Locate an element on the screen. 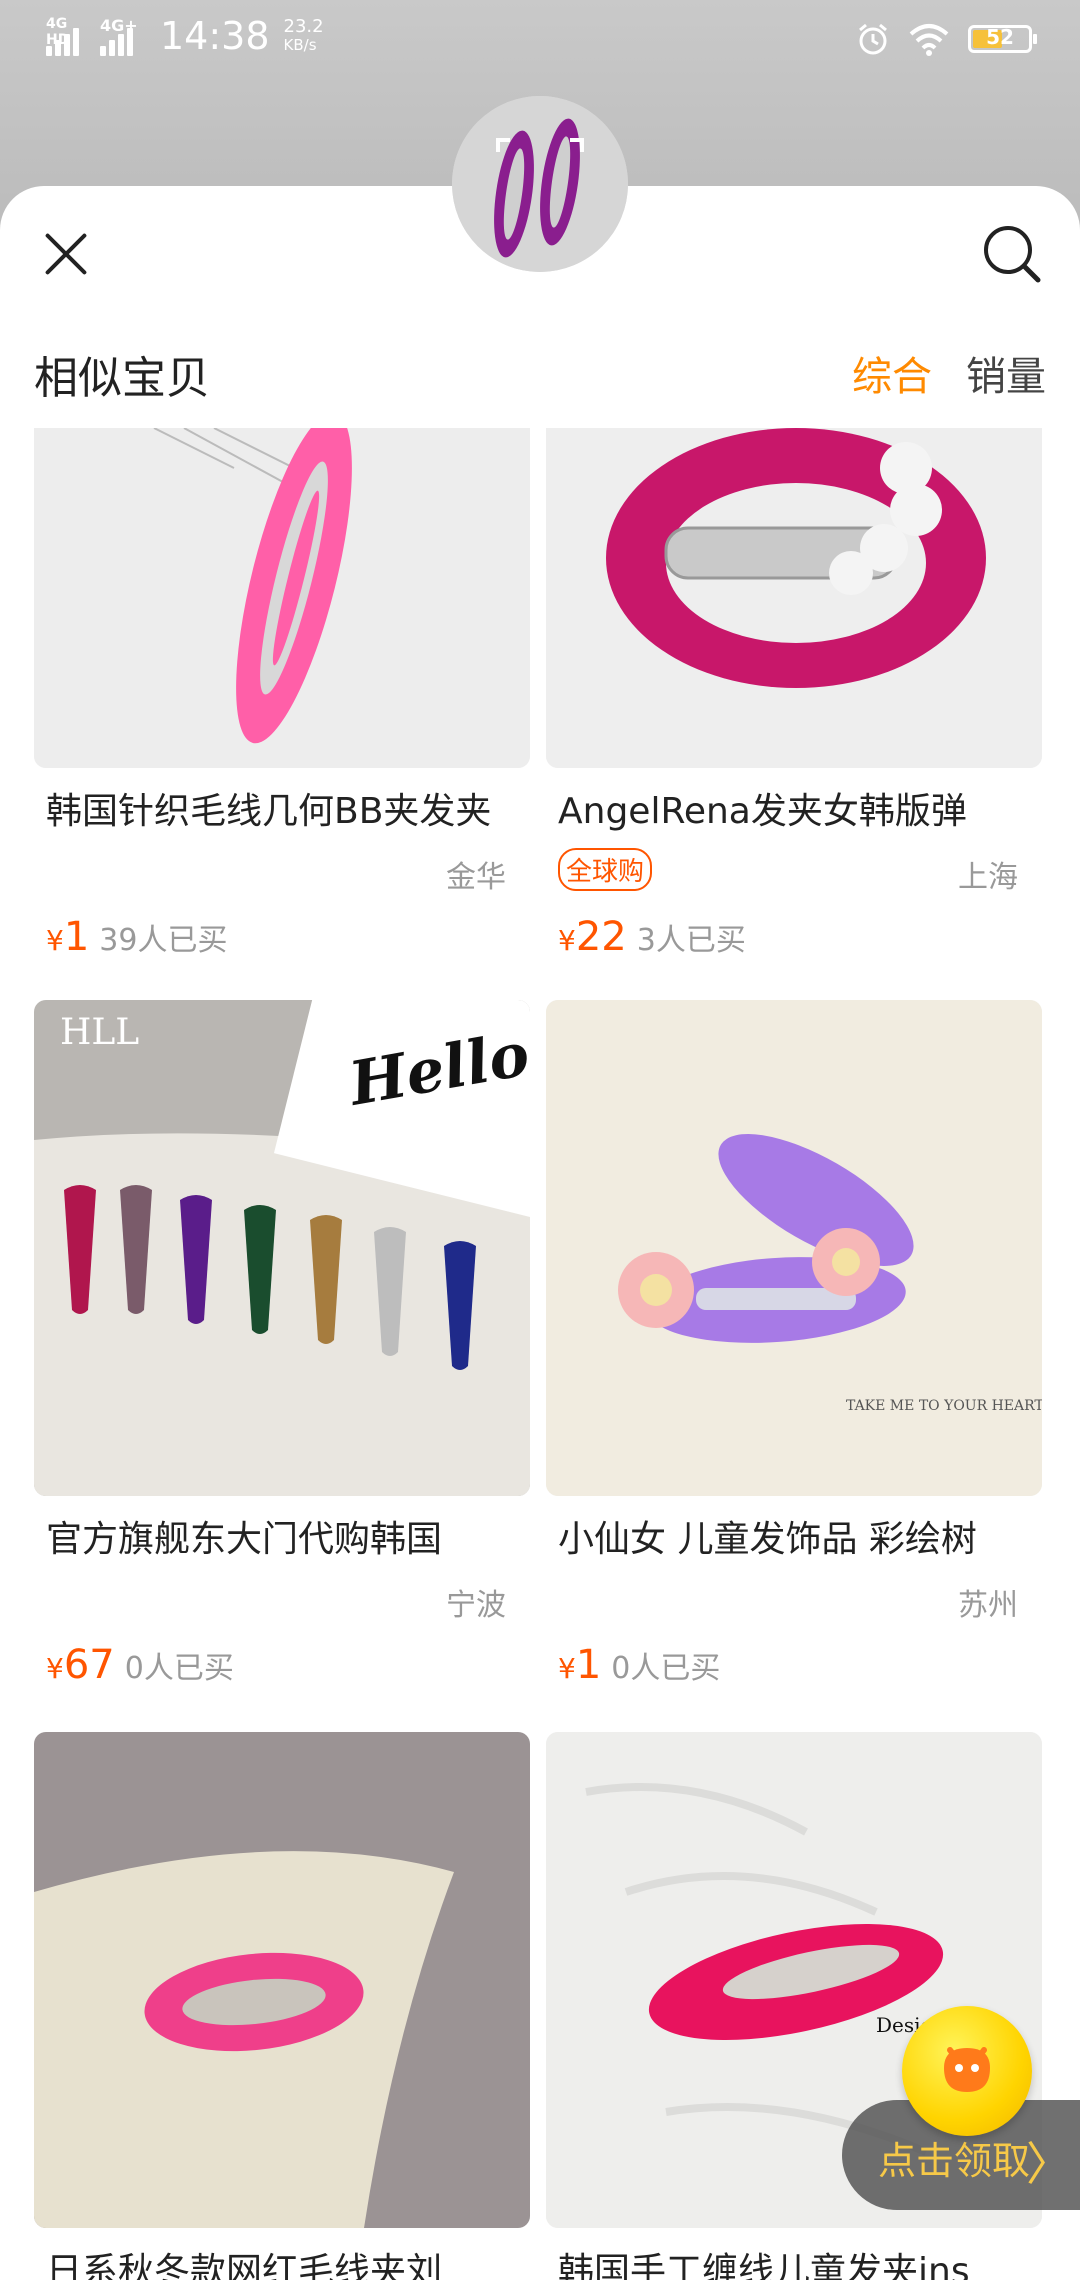 Image resolution: width=1080 pixels, height=2280 pixels. signal-2: 4G+ is located at coordinates (120, 36).